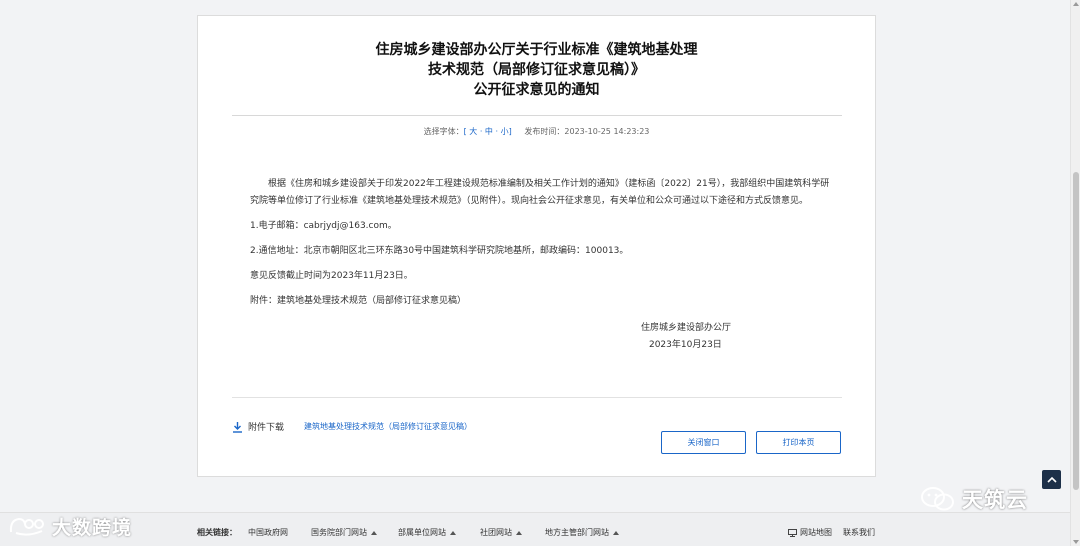 This screenshot has width=1080, height=546. What do you see at coordinates (339, 532) in the screenshot?
I see `footer-link-state-council-label: 国务院部门网站` at bounding box center [339, 532].